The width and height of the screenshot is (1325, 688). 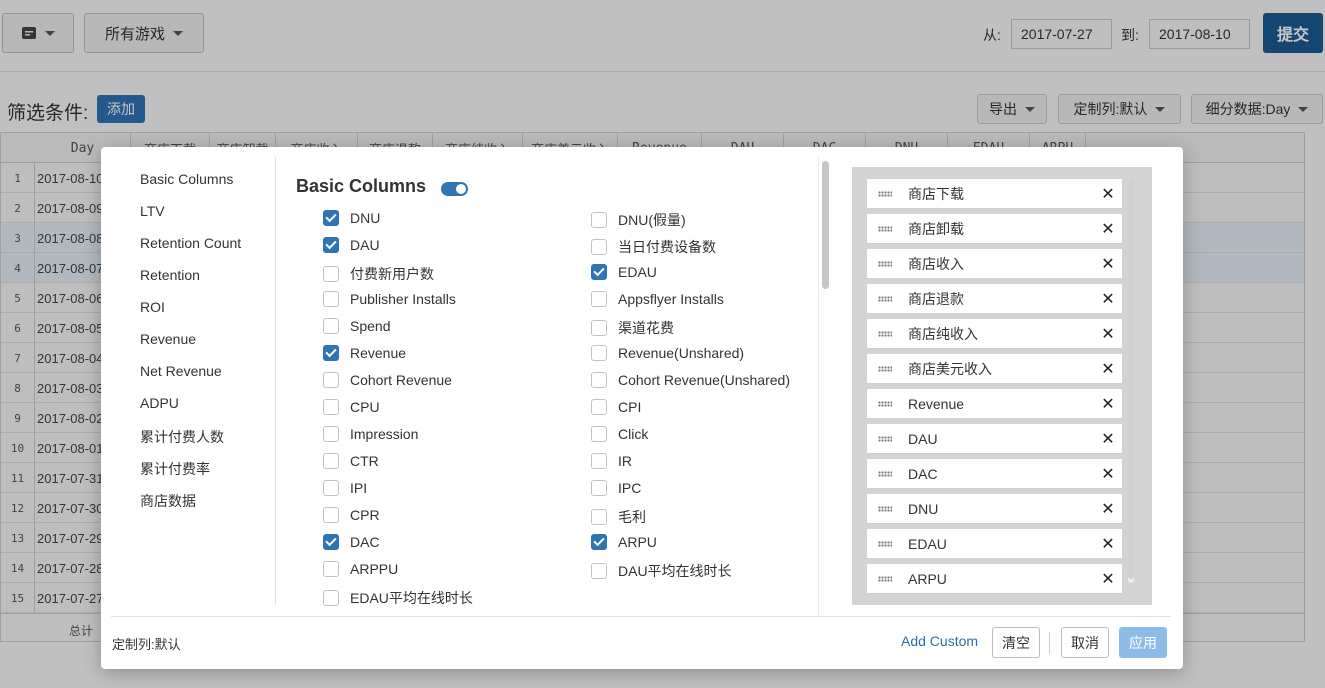 What do you see at coordinates (616, 407) in the screenshot?
I see `column-option: CPI` at bounding box center [616, 407].